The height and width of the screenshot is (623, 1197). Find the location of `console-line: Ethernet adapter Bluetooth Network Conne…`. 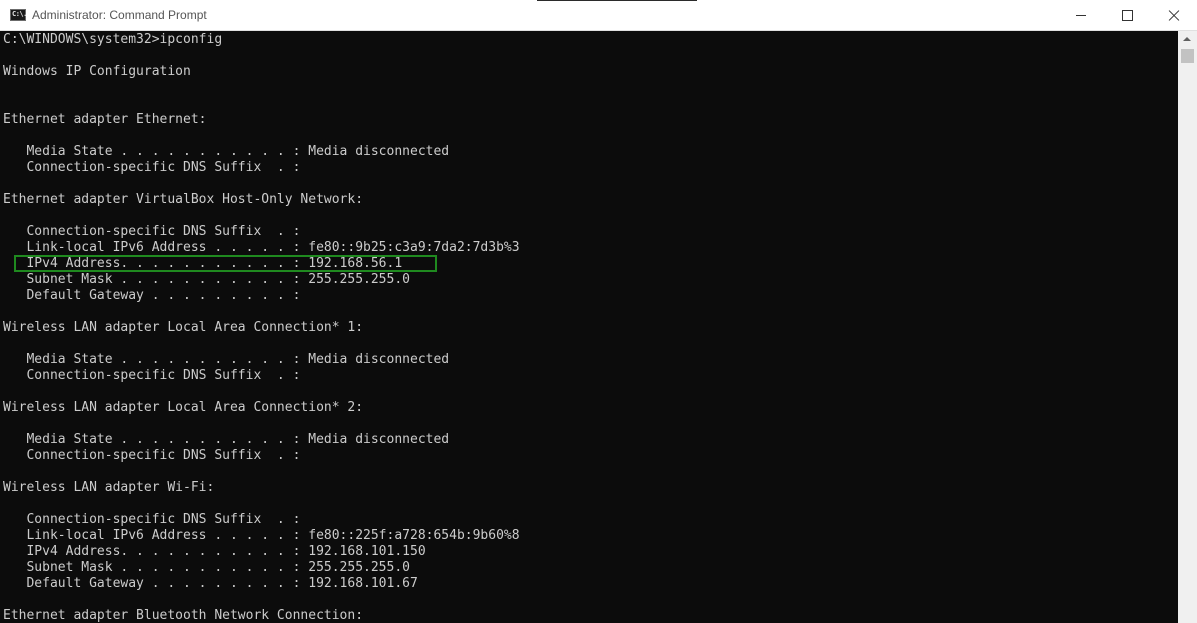

console-line: Ethernet adapter Bluetooth Network Conne… is located at coordinates (183, 615).